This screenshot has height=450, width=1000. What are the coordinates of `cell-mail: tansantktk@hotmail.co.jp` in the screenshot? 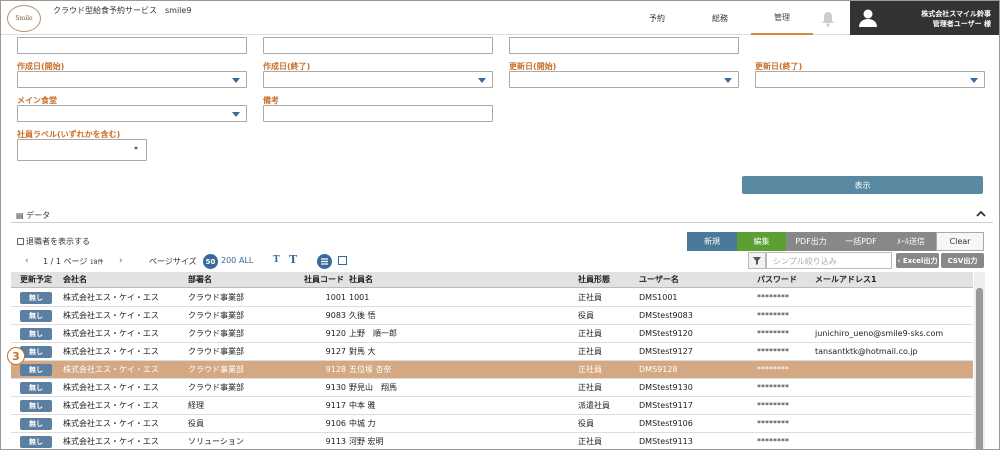 It's located at (866, 351).